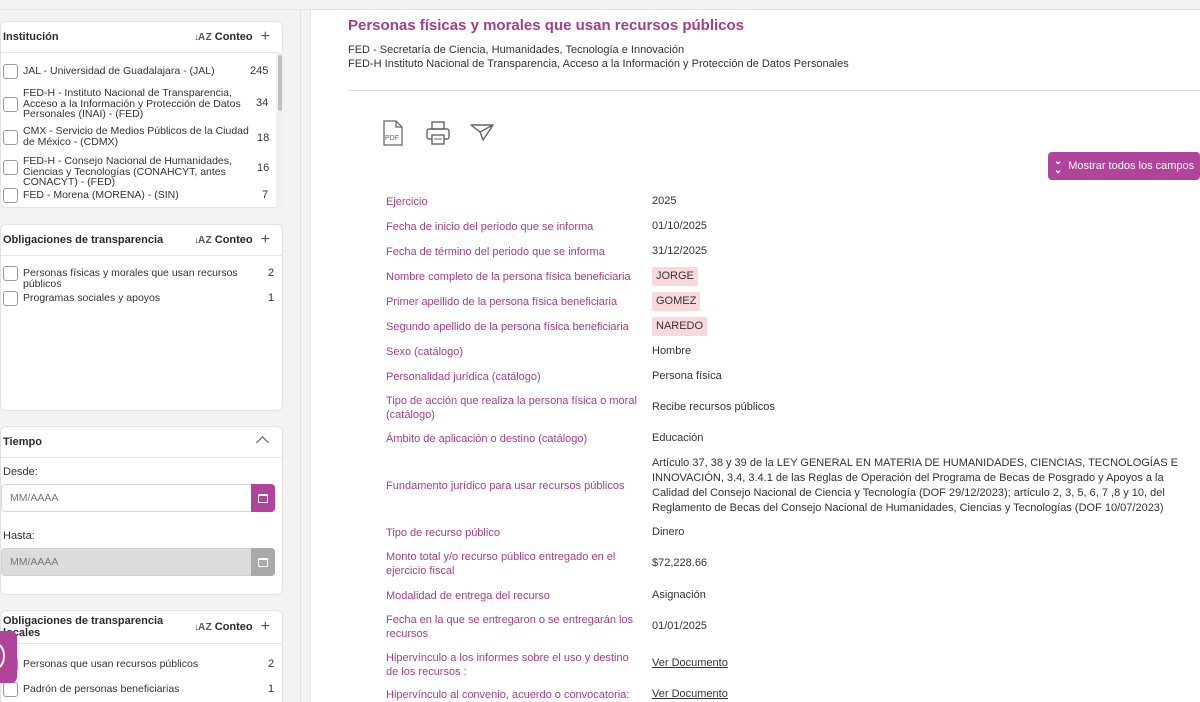  What do you see at coordinates (141, 195) in the screenshot?
I see `facet-item: FED - Morena (MORENA) - (SIN) 7` at bounding box center [141, 195].